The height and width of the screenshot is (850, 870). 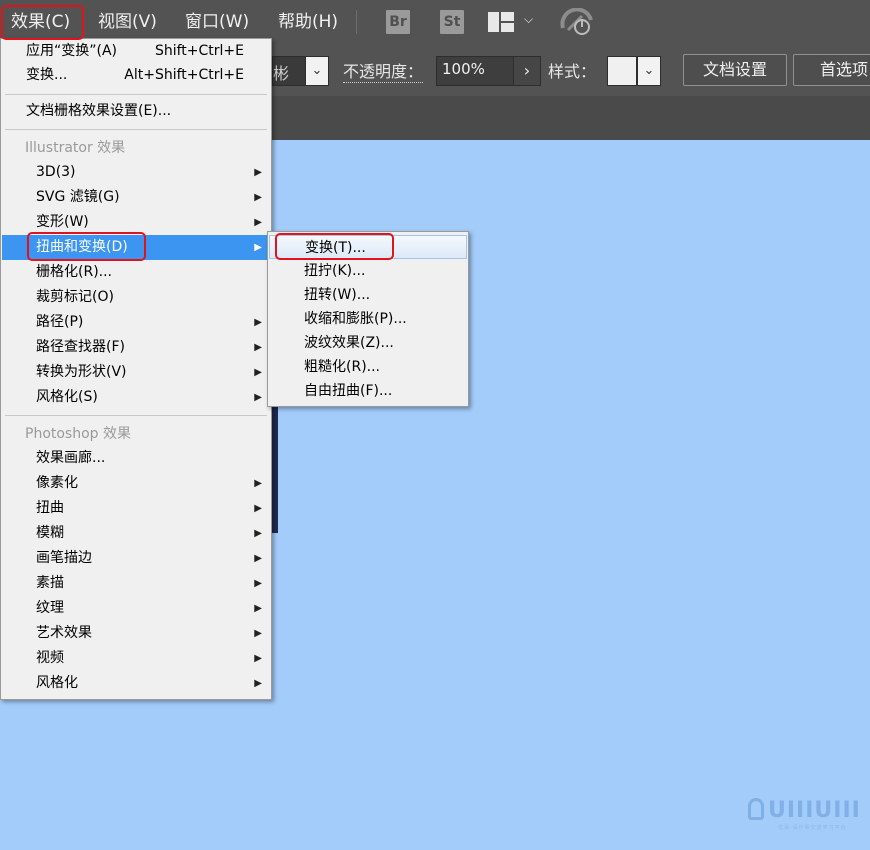 What do you see at coordinates (572, 71) in the screenshot?
I see `style-label: 样式：` at bounding box center [572, 71].